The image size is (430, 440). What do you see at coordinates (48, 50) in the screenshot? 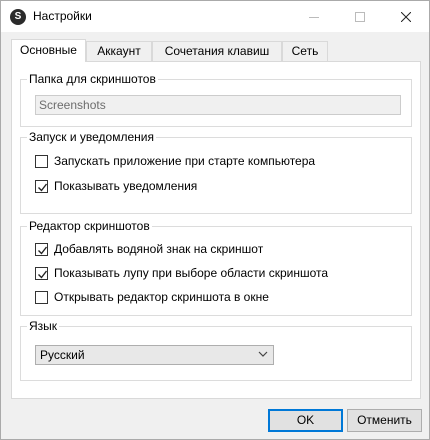
I see `tab-main: Основные` at bounding box center [48, 50].